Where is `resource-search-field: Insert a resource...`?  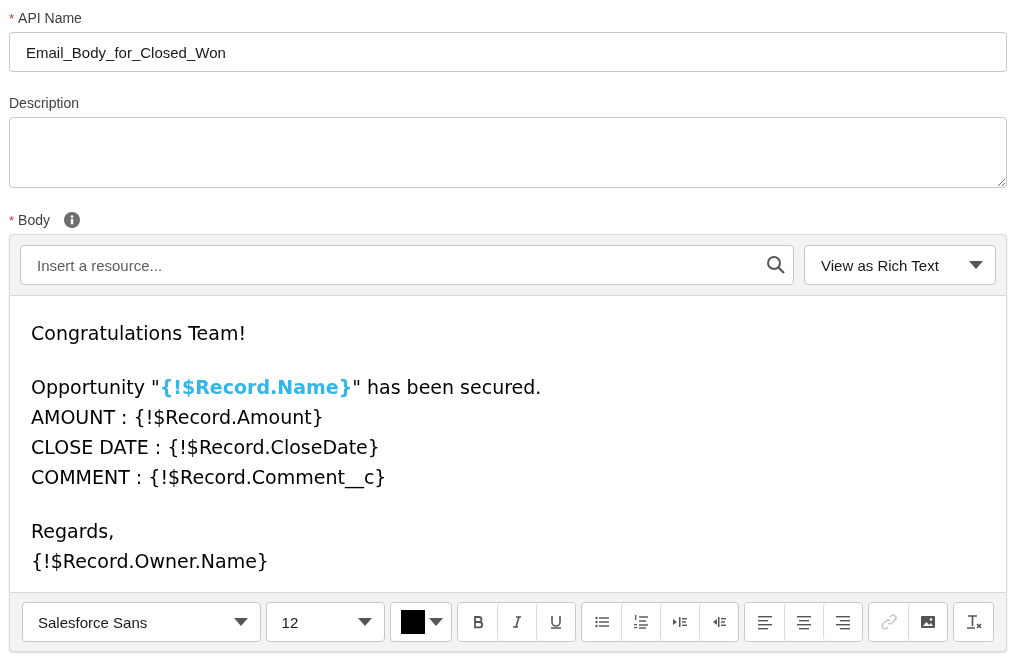 resource-search-field: Insert a resource... is located at coordinates (407, 265).